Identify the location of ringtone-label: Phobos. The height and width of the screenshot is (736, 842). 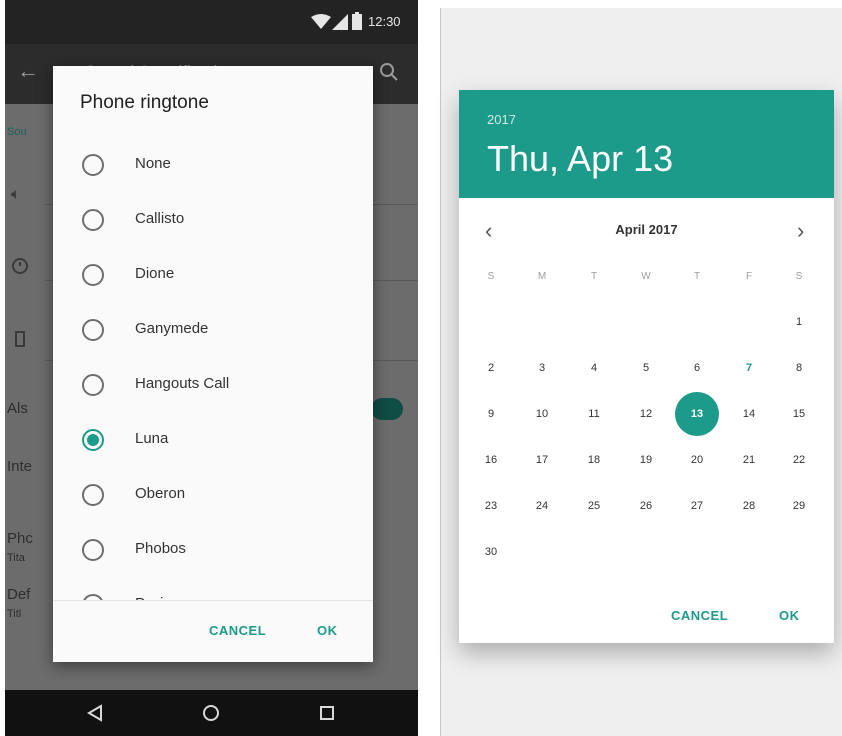
(160, 548).